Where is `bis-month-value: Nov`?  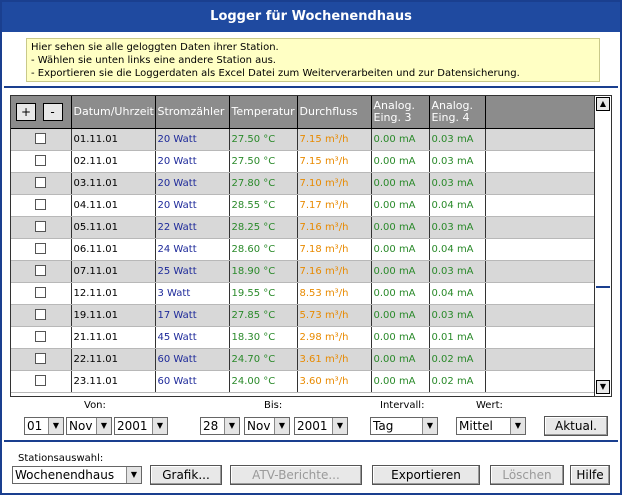 bis-month-value: Nov is located at coordinates (259, 426).